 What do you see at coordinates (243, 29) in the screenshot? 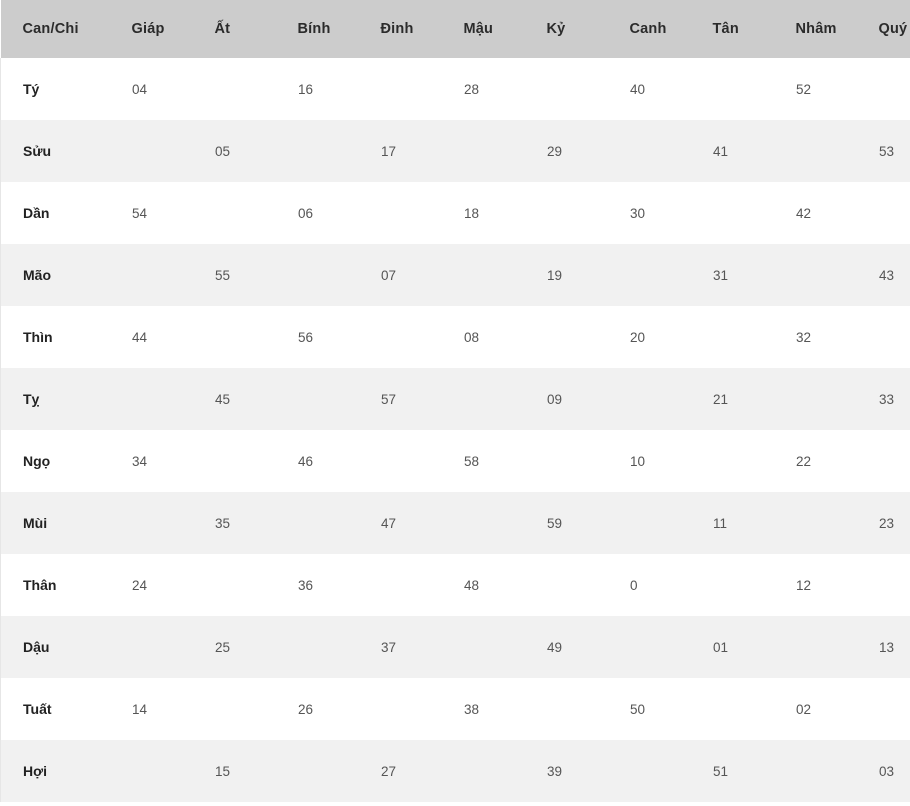
I see `column-header-at: Ất` at bounding box center [243, 29].